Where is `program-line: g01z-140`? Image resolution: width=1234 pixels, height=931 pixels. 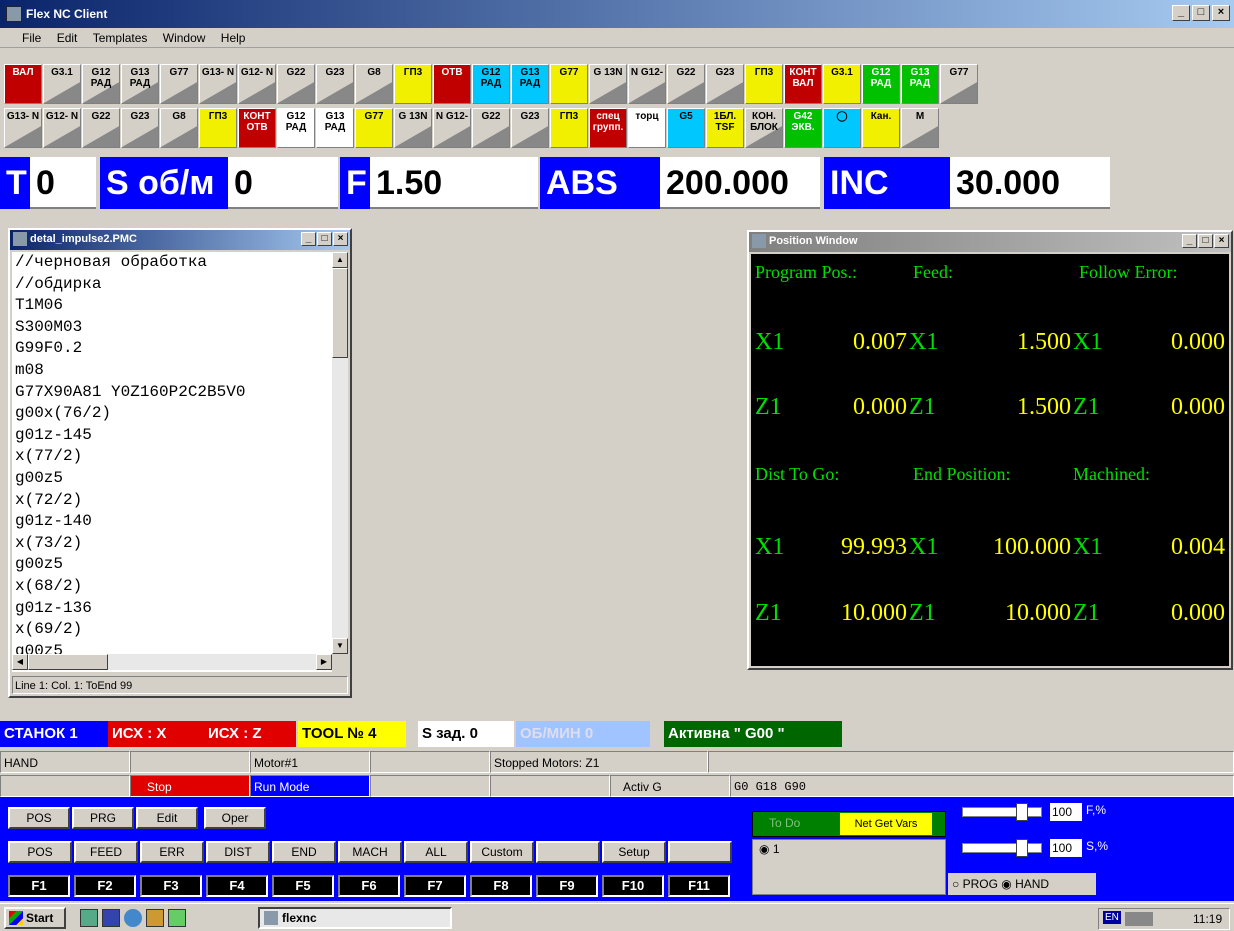 program-line: g01z-140 is located at coordinates (173, 522).